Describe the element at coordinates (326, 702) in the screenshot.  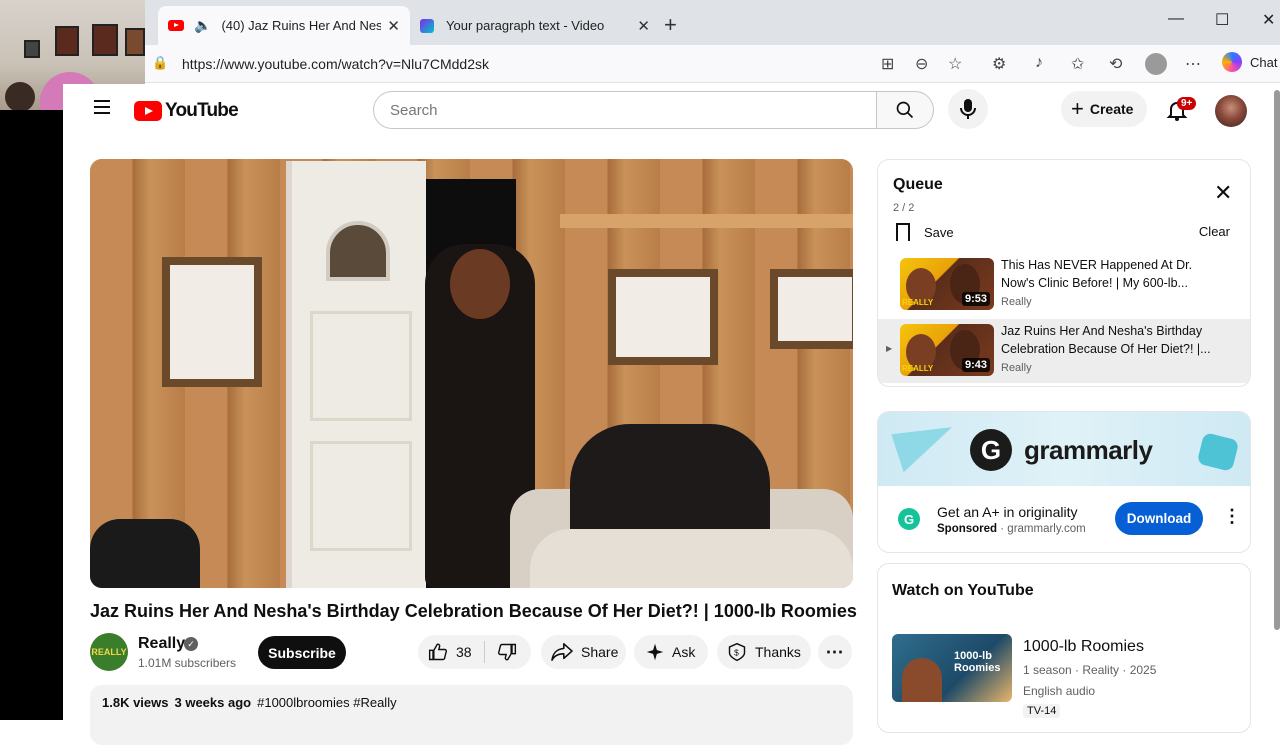
I see `hashtags: #1000lbroomies #Really` at that location.